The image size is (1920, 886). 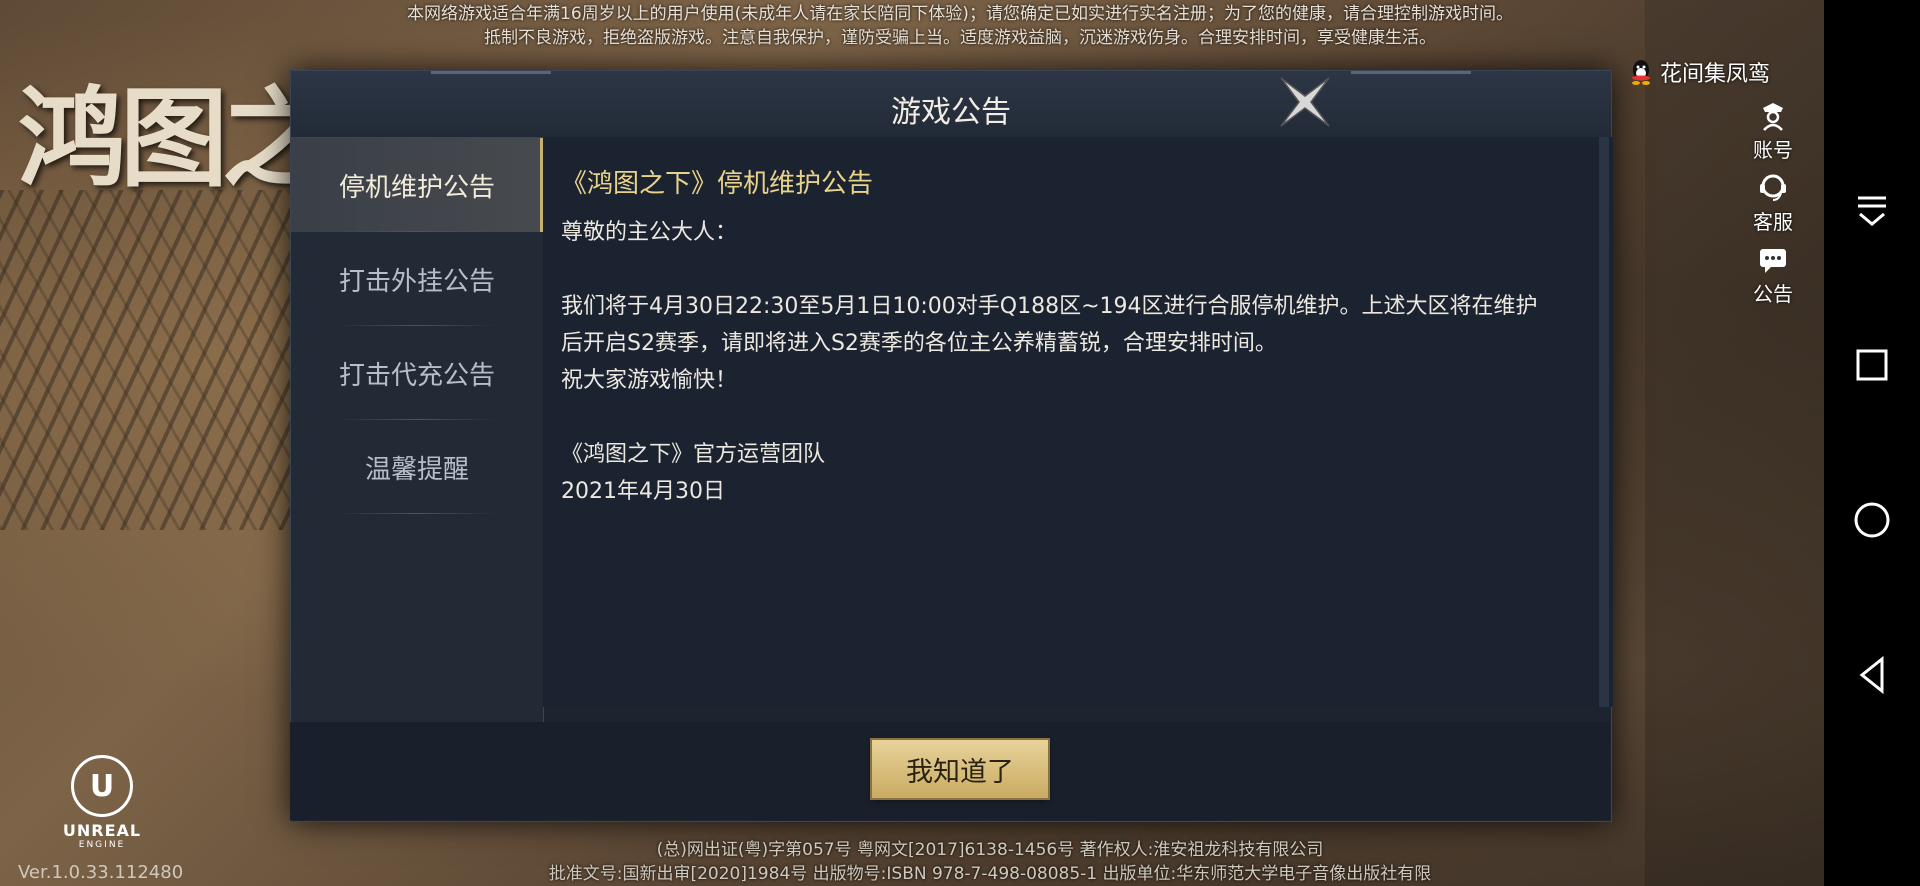 I want to click on announcement-icon, so click(x=1773, y=261).